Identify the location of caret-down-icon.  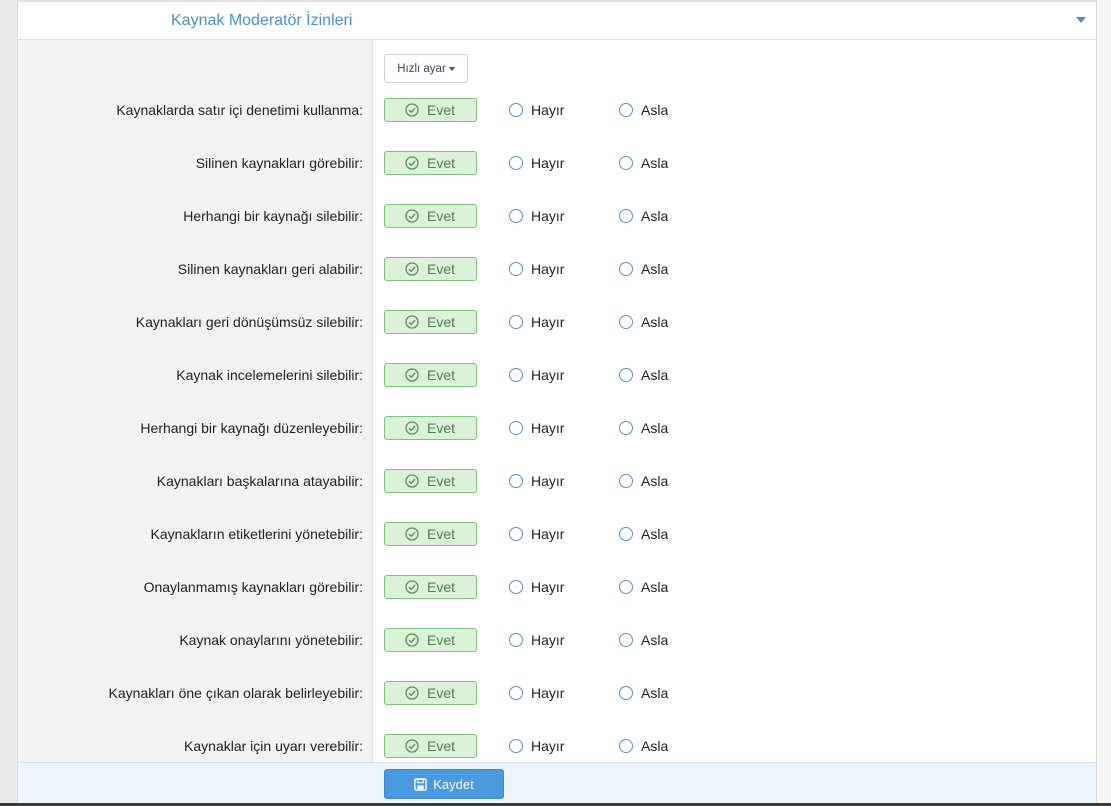
(1081, 20).